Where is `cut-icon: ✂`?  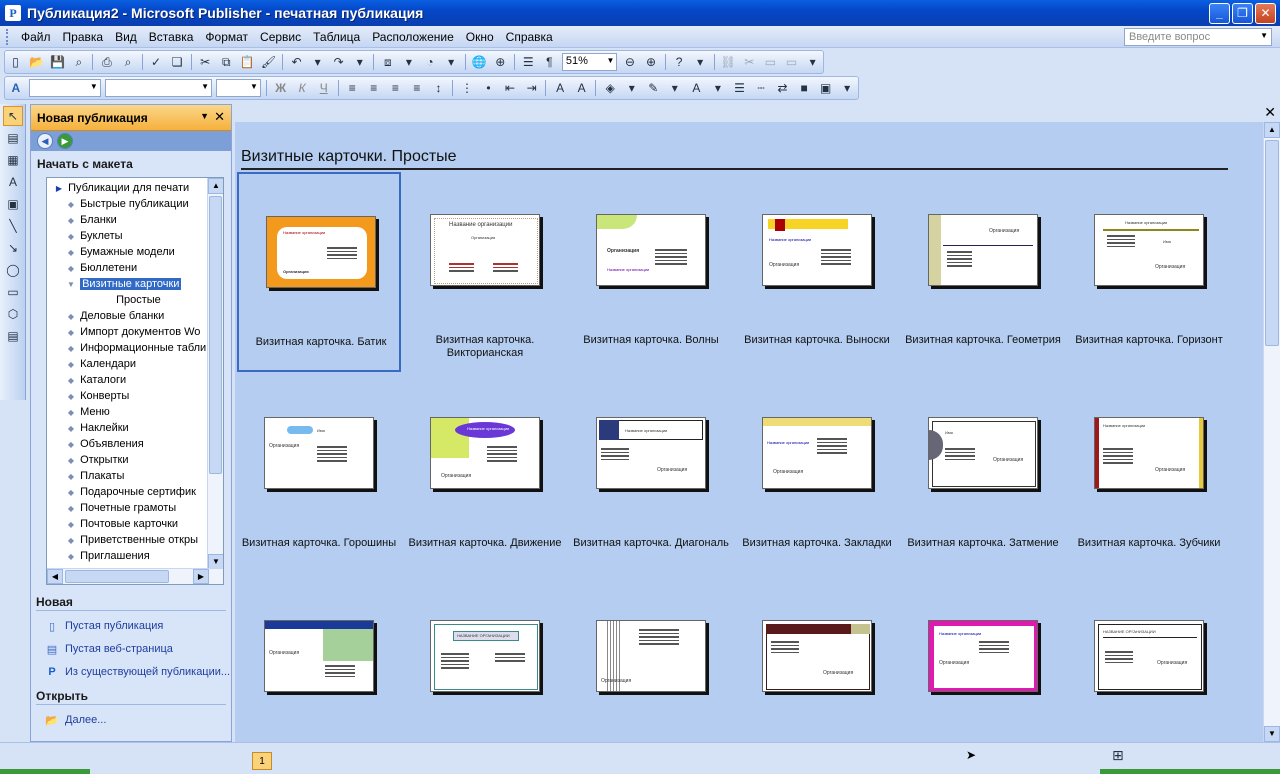
cut-icon: ✂ is located at coordinates (205, 62).